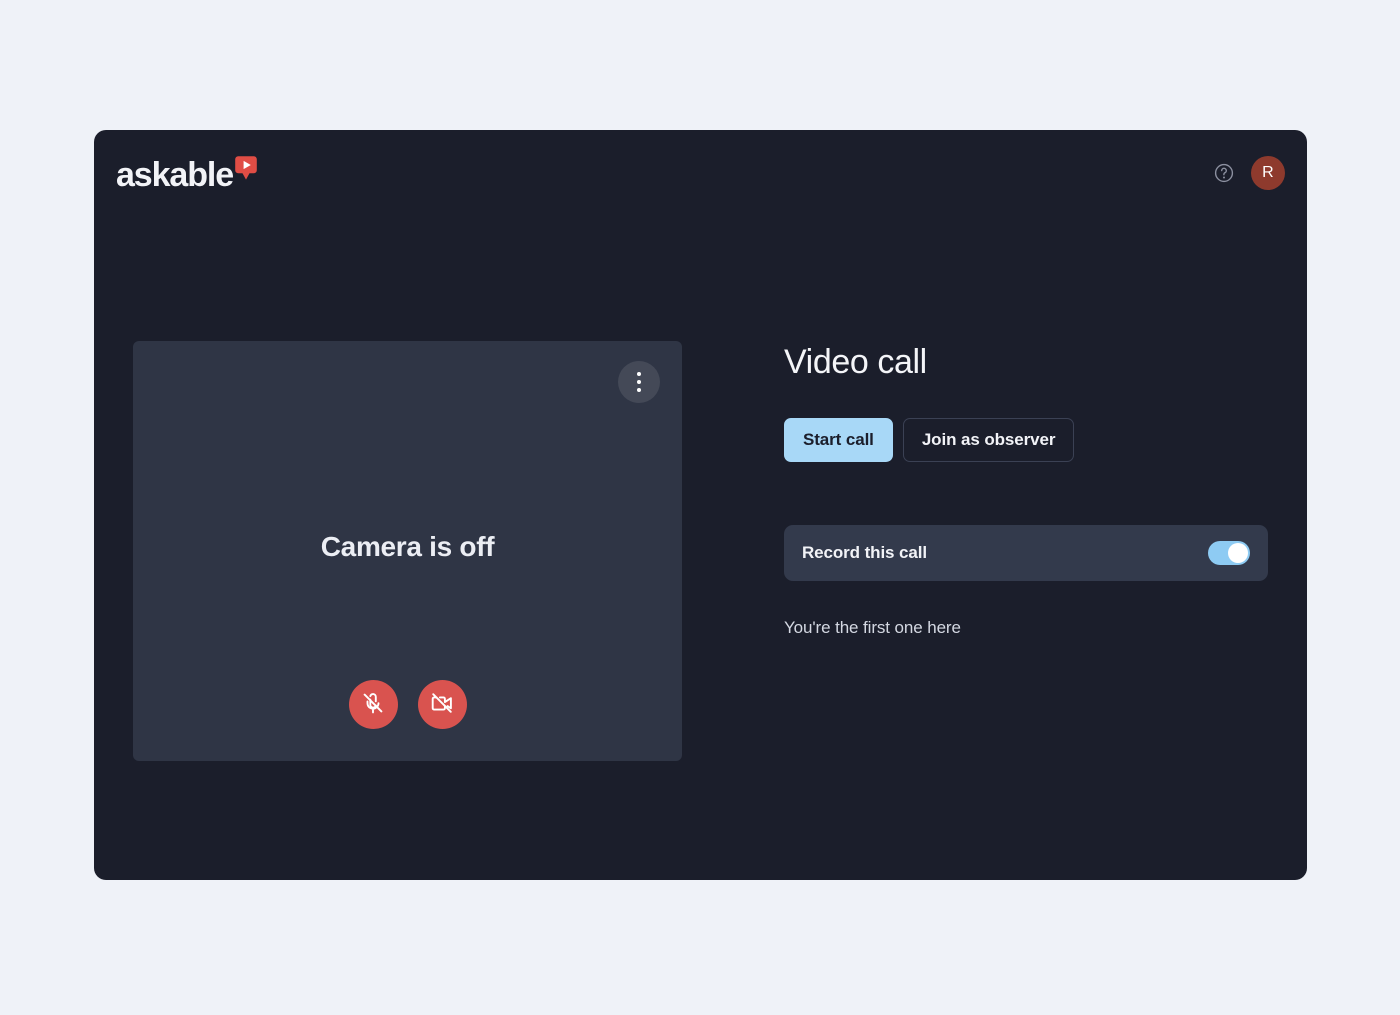 This screenshot has height=1015, width=1400. I want to click on camera-off-button, so click(442, 704).